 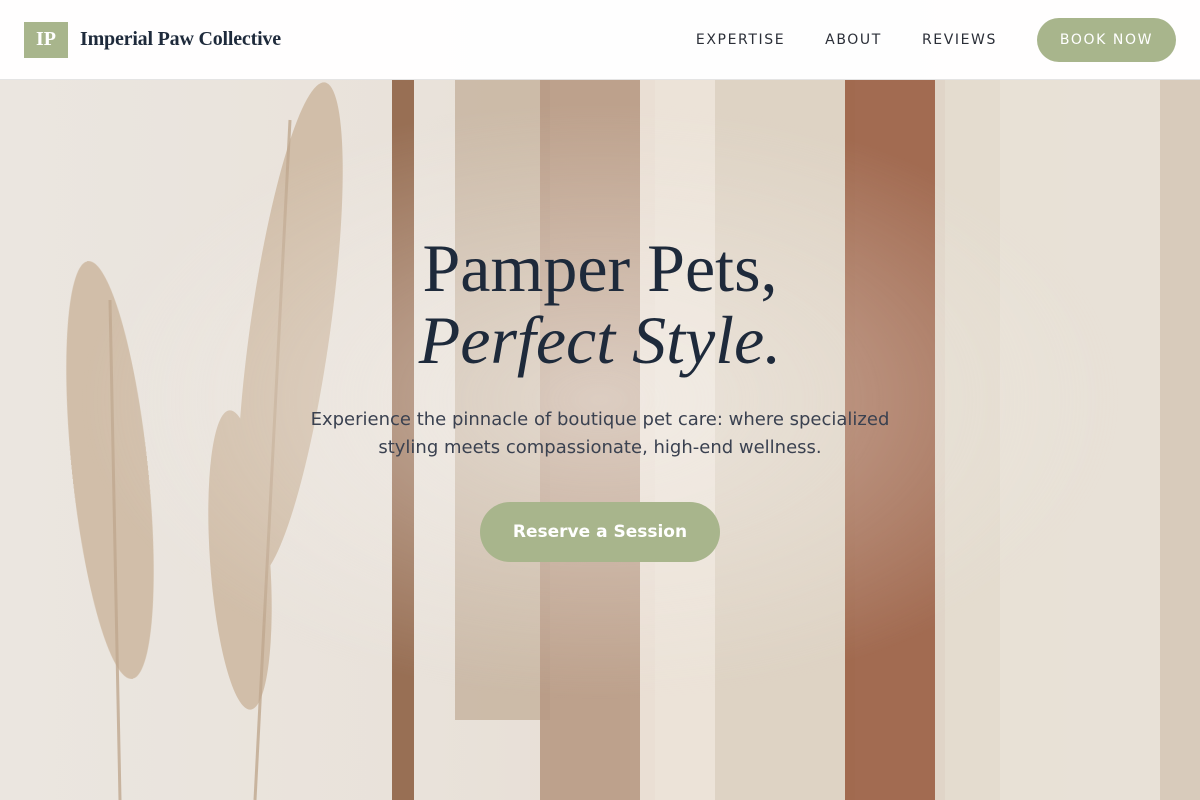 What do you see at coordinates (180, 39) in the screenshot?
I see `brand-name: Imperial Paw Collective` at bounding box center [180, 39].